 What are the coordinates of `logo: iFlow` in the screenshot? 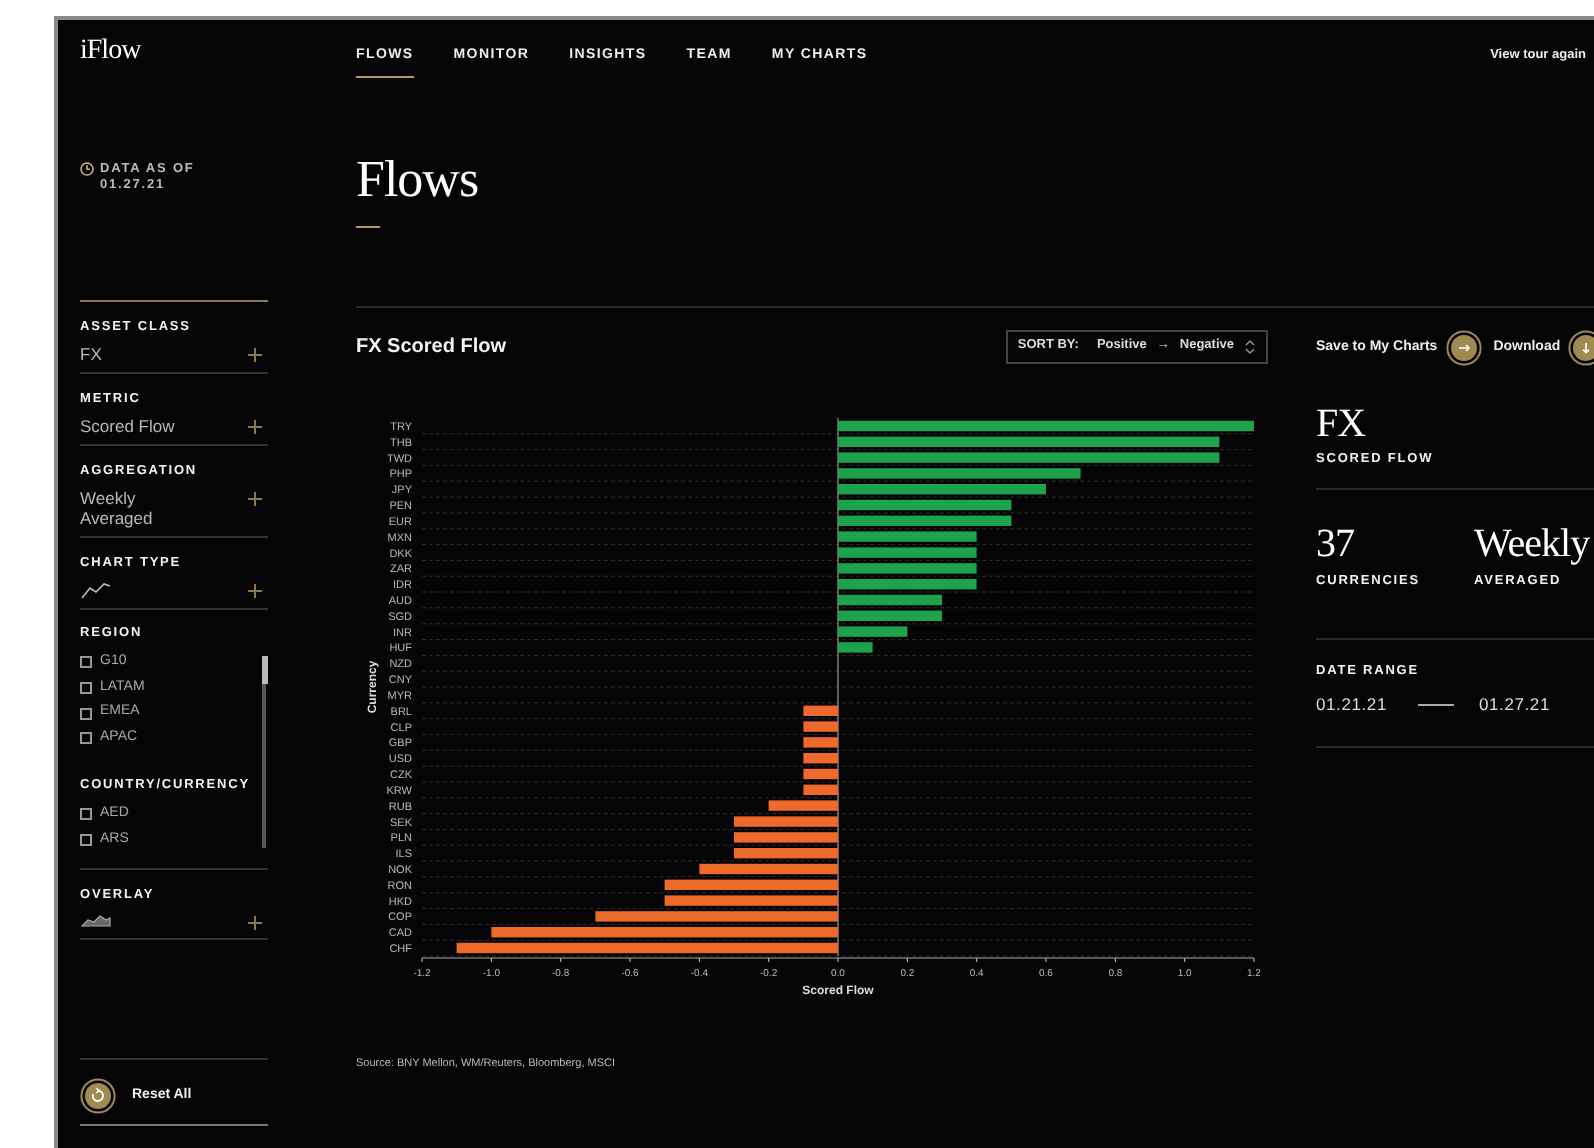 It's located at (174, 52).